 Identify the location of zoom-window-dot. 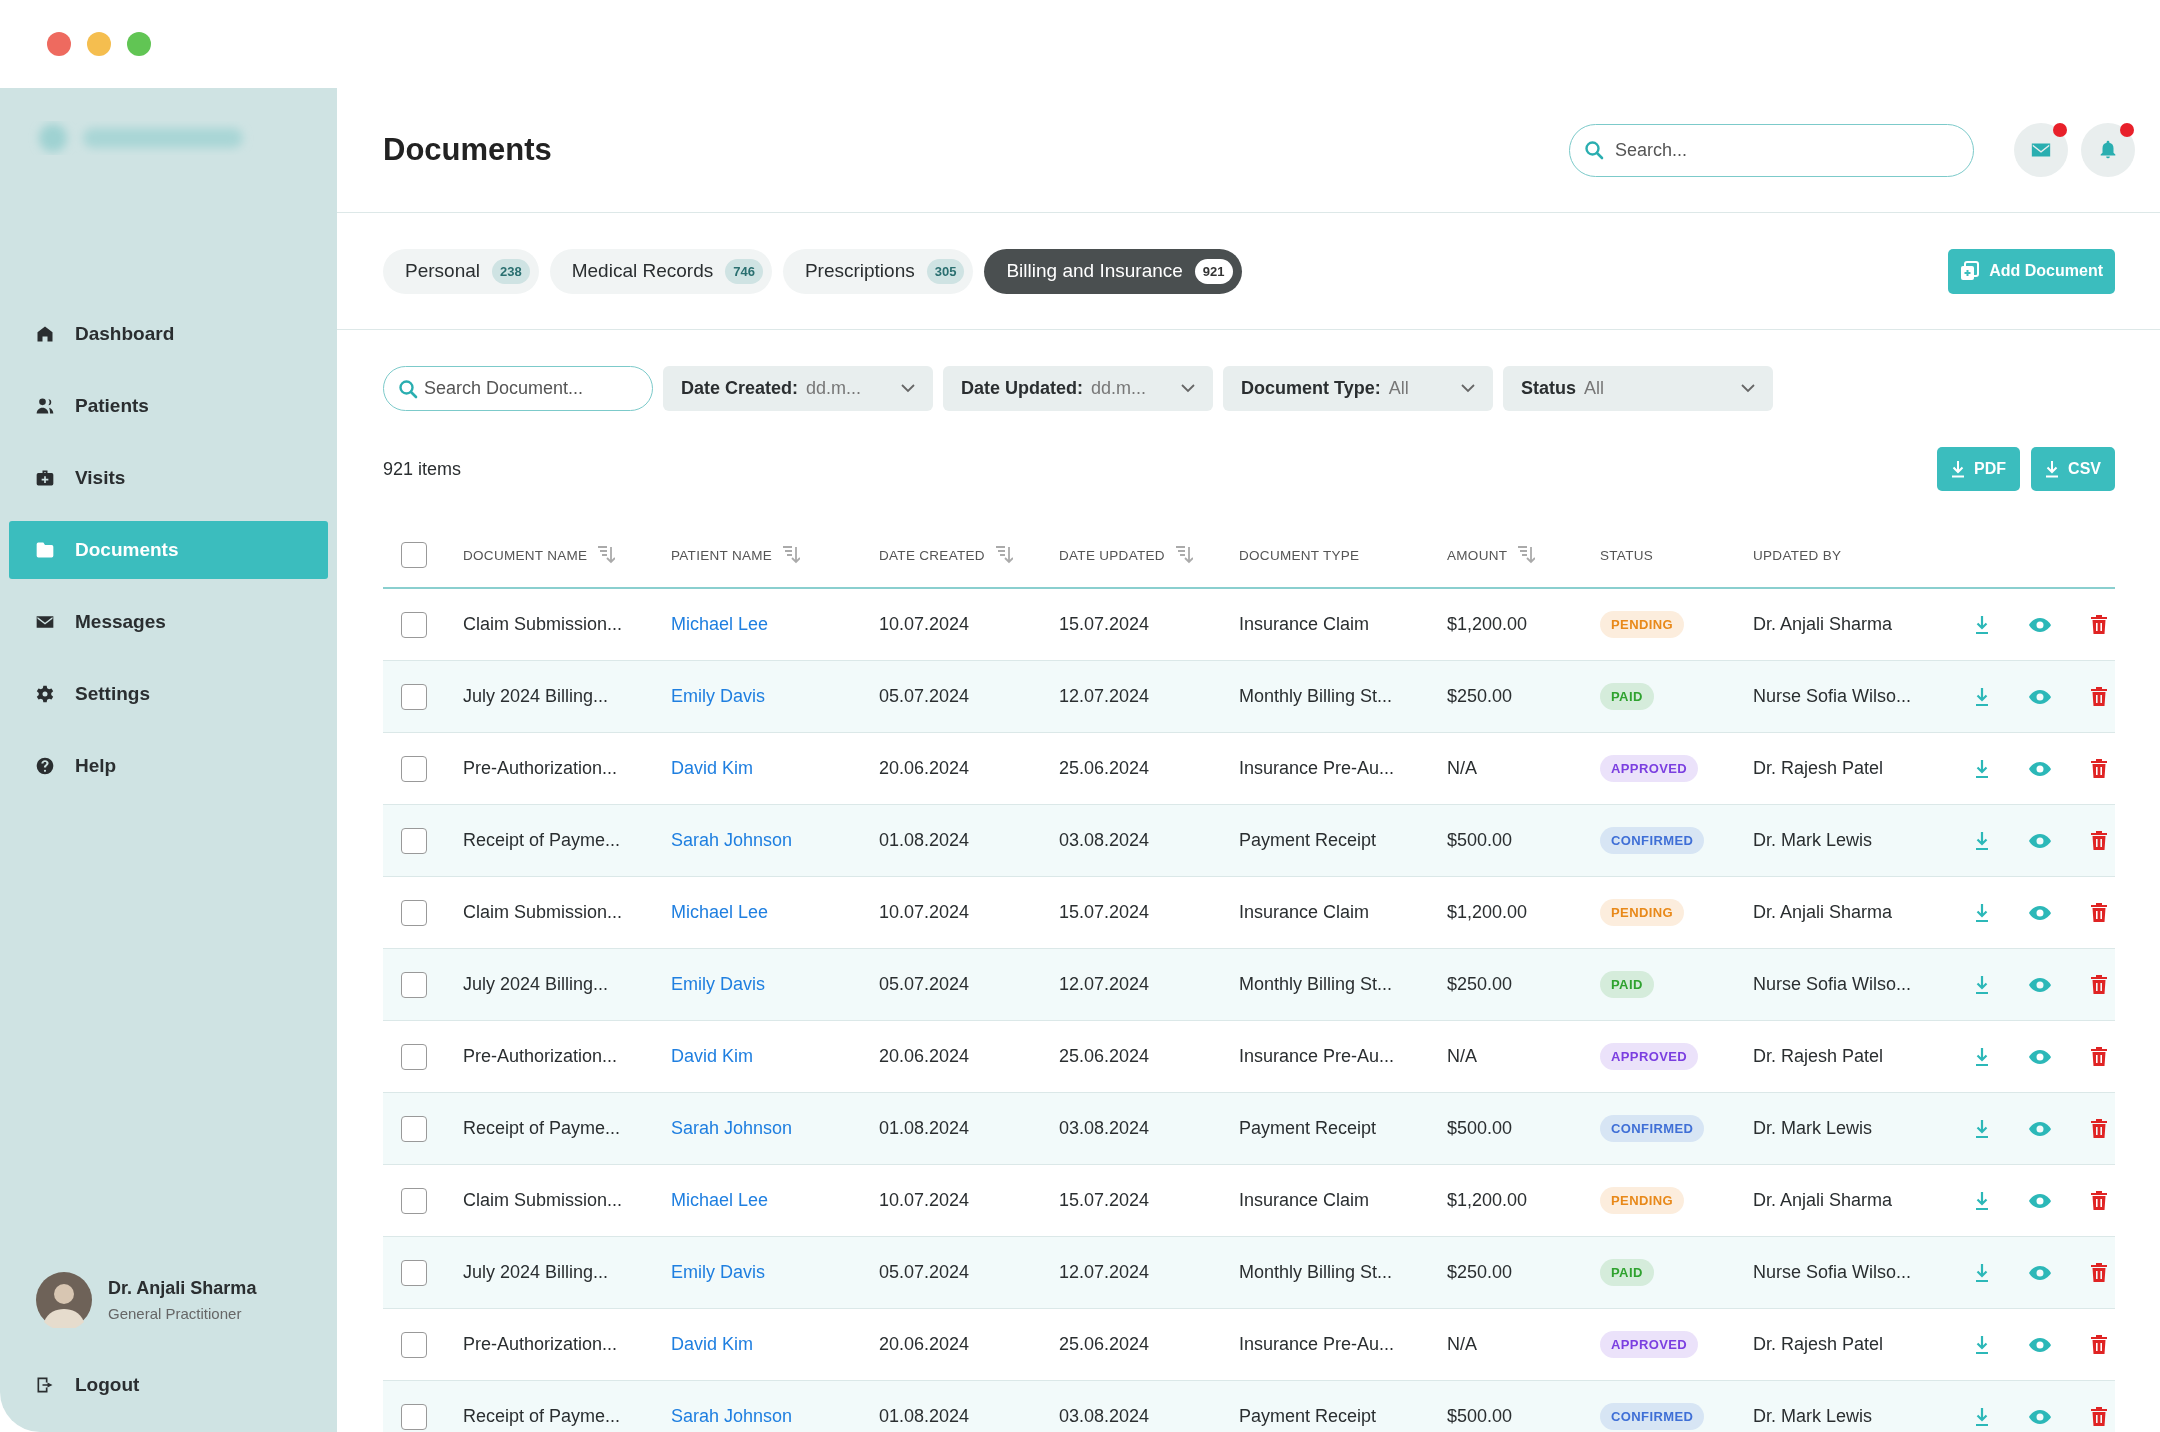
(139, 44).